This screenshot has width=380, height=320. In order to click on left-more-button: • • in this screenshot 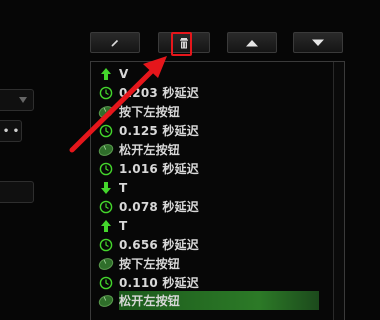, I will do `click(11, 131)`.